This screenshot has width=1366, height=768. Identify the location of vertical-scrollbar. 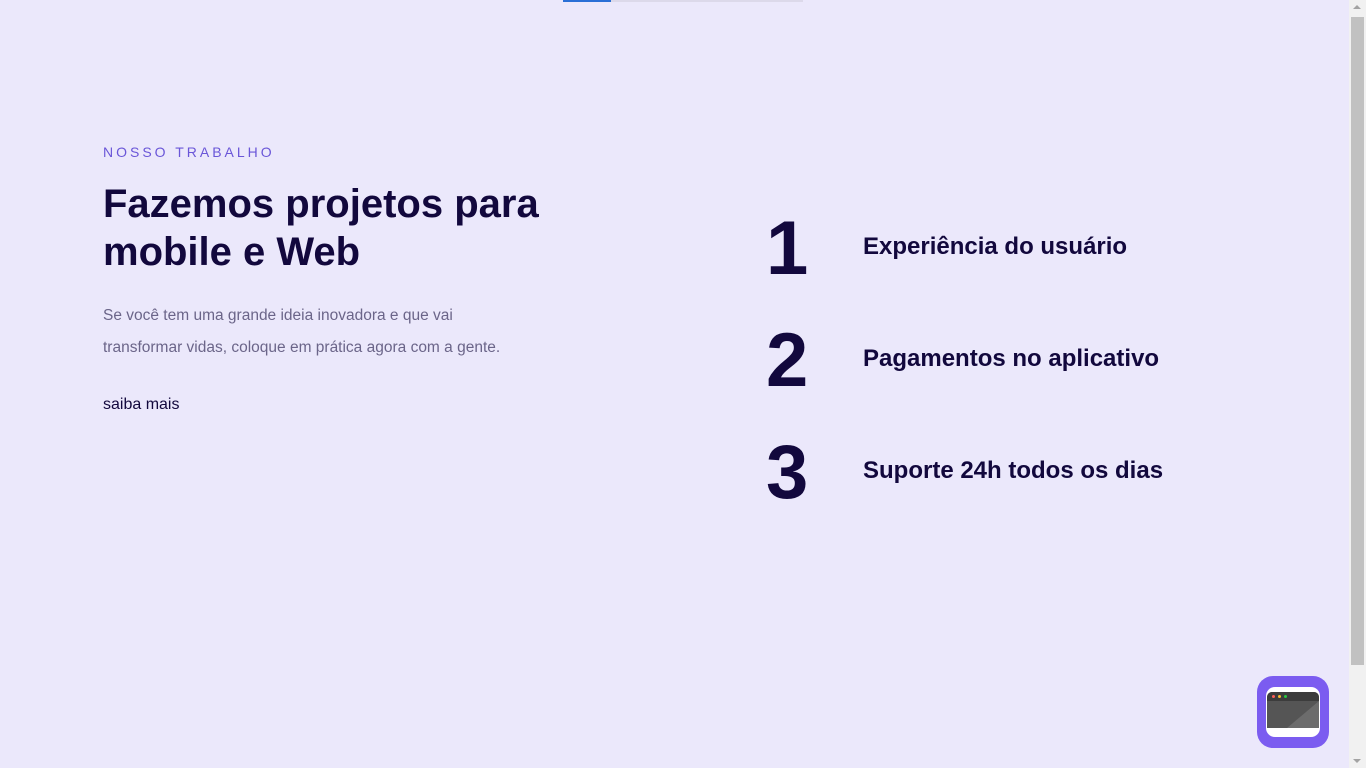
(1357, 384).